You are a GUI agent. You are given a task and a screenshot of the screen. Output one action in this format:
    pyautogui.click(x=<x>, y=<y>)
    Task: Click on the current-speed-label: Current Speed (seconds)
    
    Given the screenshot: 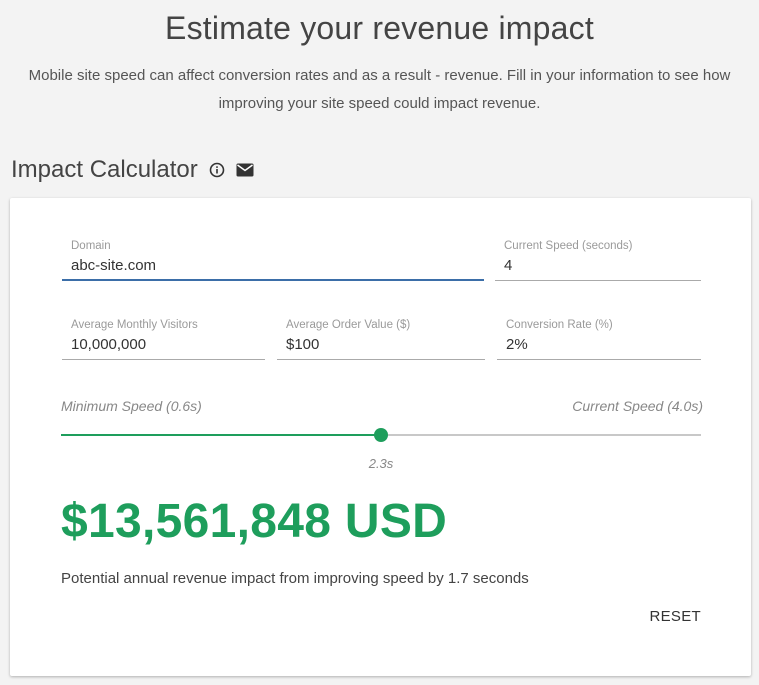 What is the action you would take?
    pyautogui.click(x=568, y=246)
    